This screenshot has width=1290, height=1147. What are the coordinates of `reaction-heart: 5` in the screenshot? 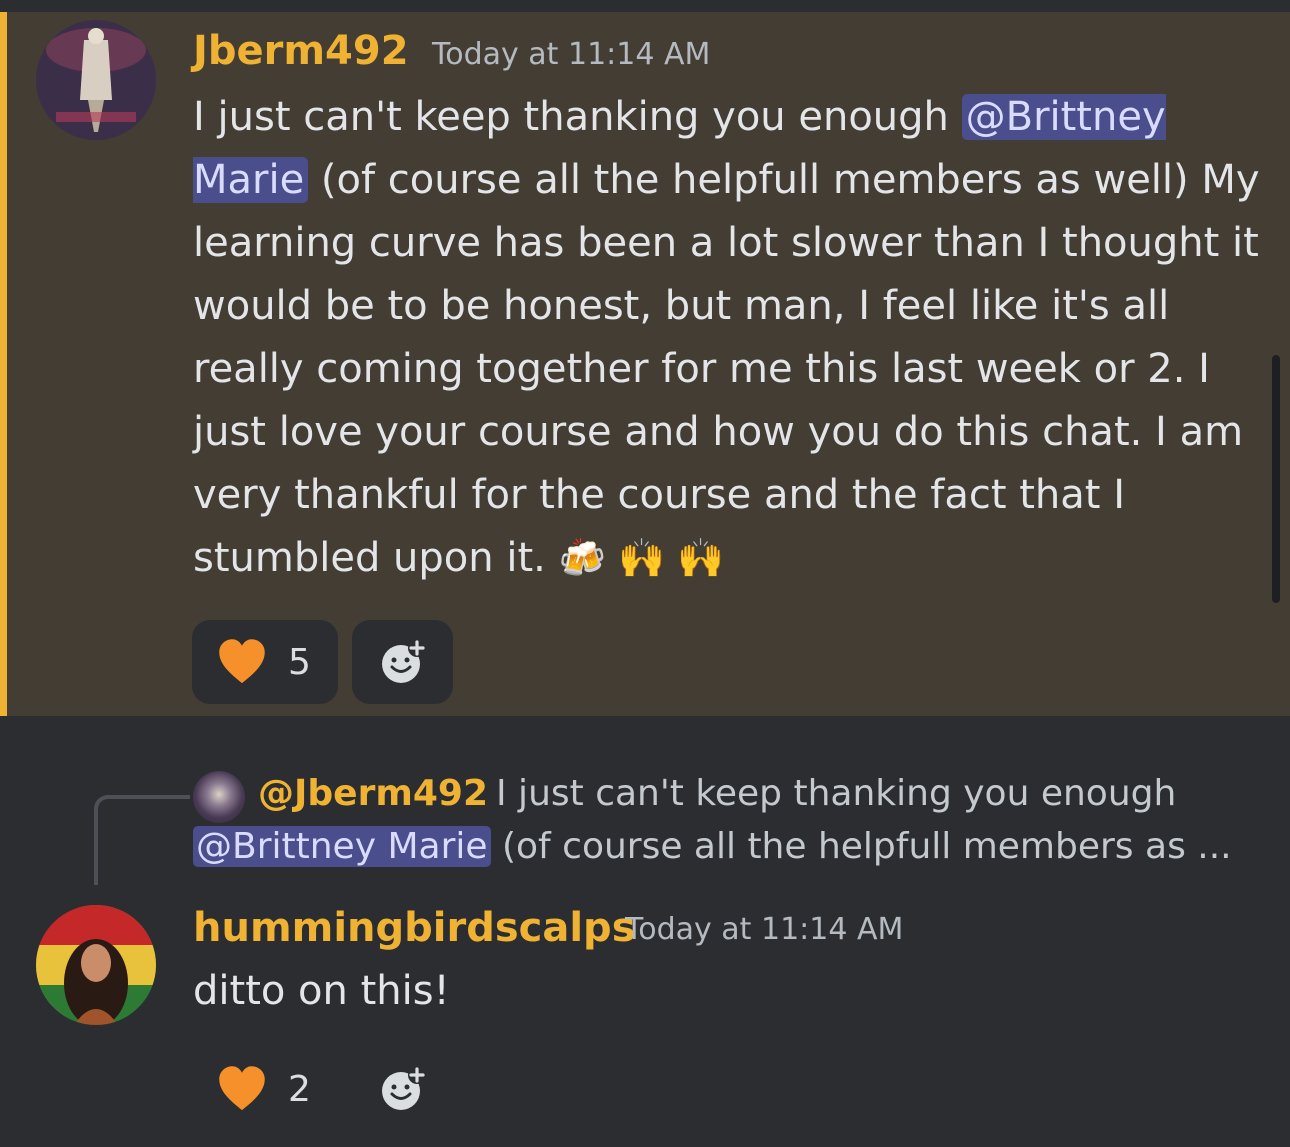 It's located at (265, 662).